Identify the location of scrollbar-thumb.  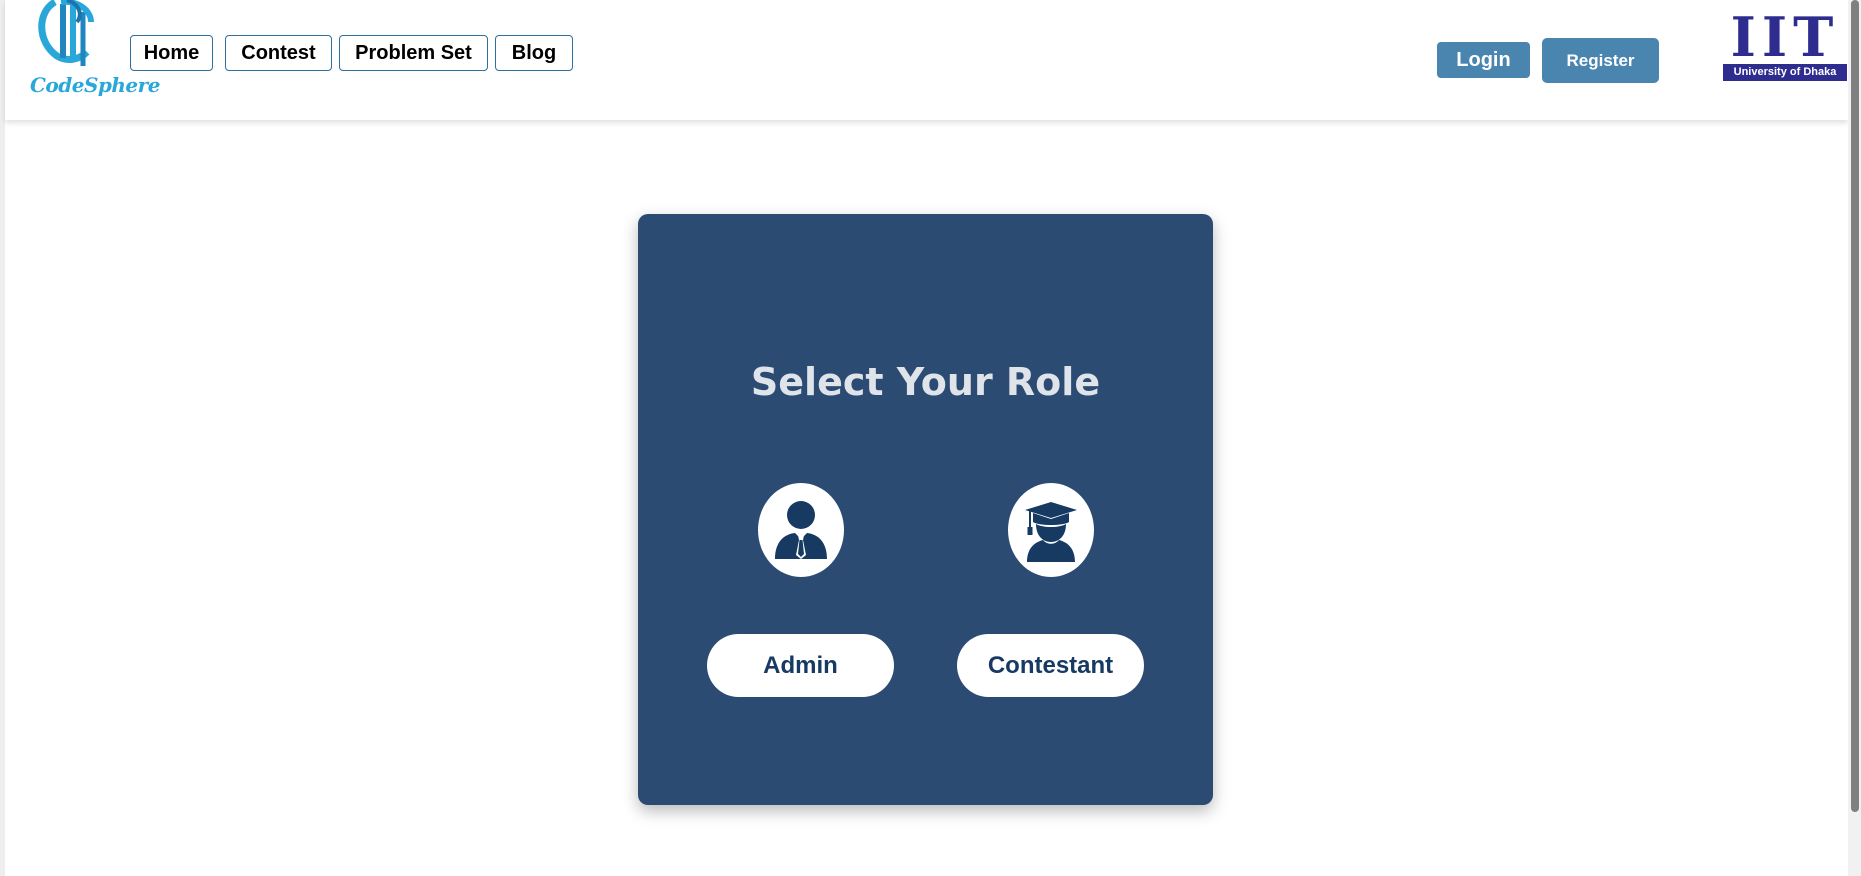
(1855, 406).